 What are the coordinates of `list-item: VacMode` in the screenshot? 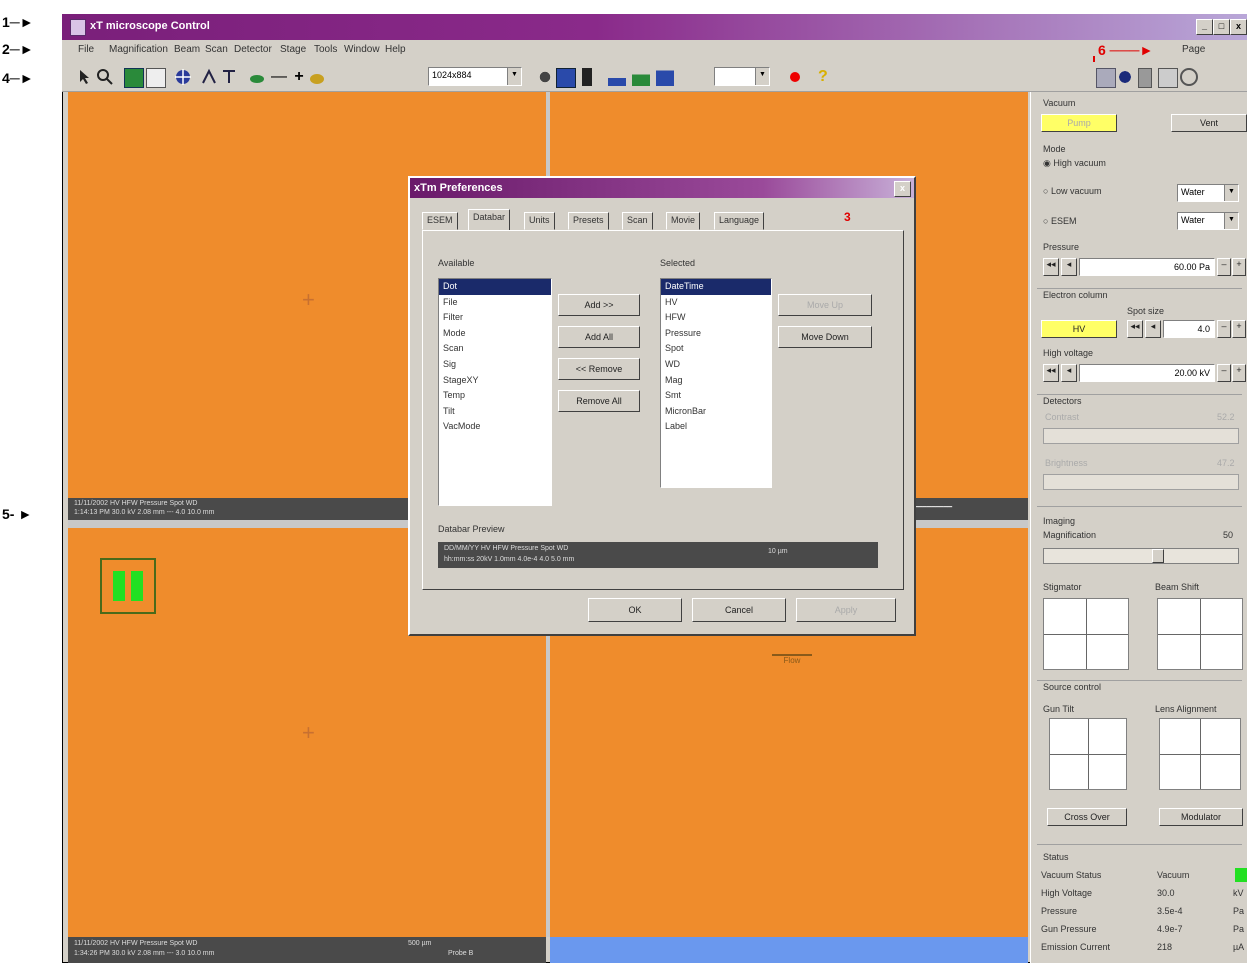 It's located at (495, 427).